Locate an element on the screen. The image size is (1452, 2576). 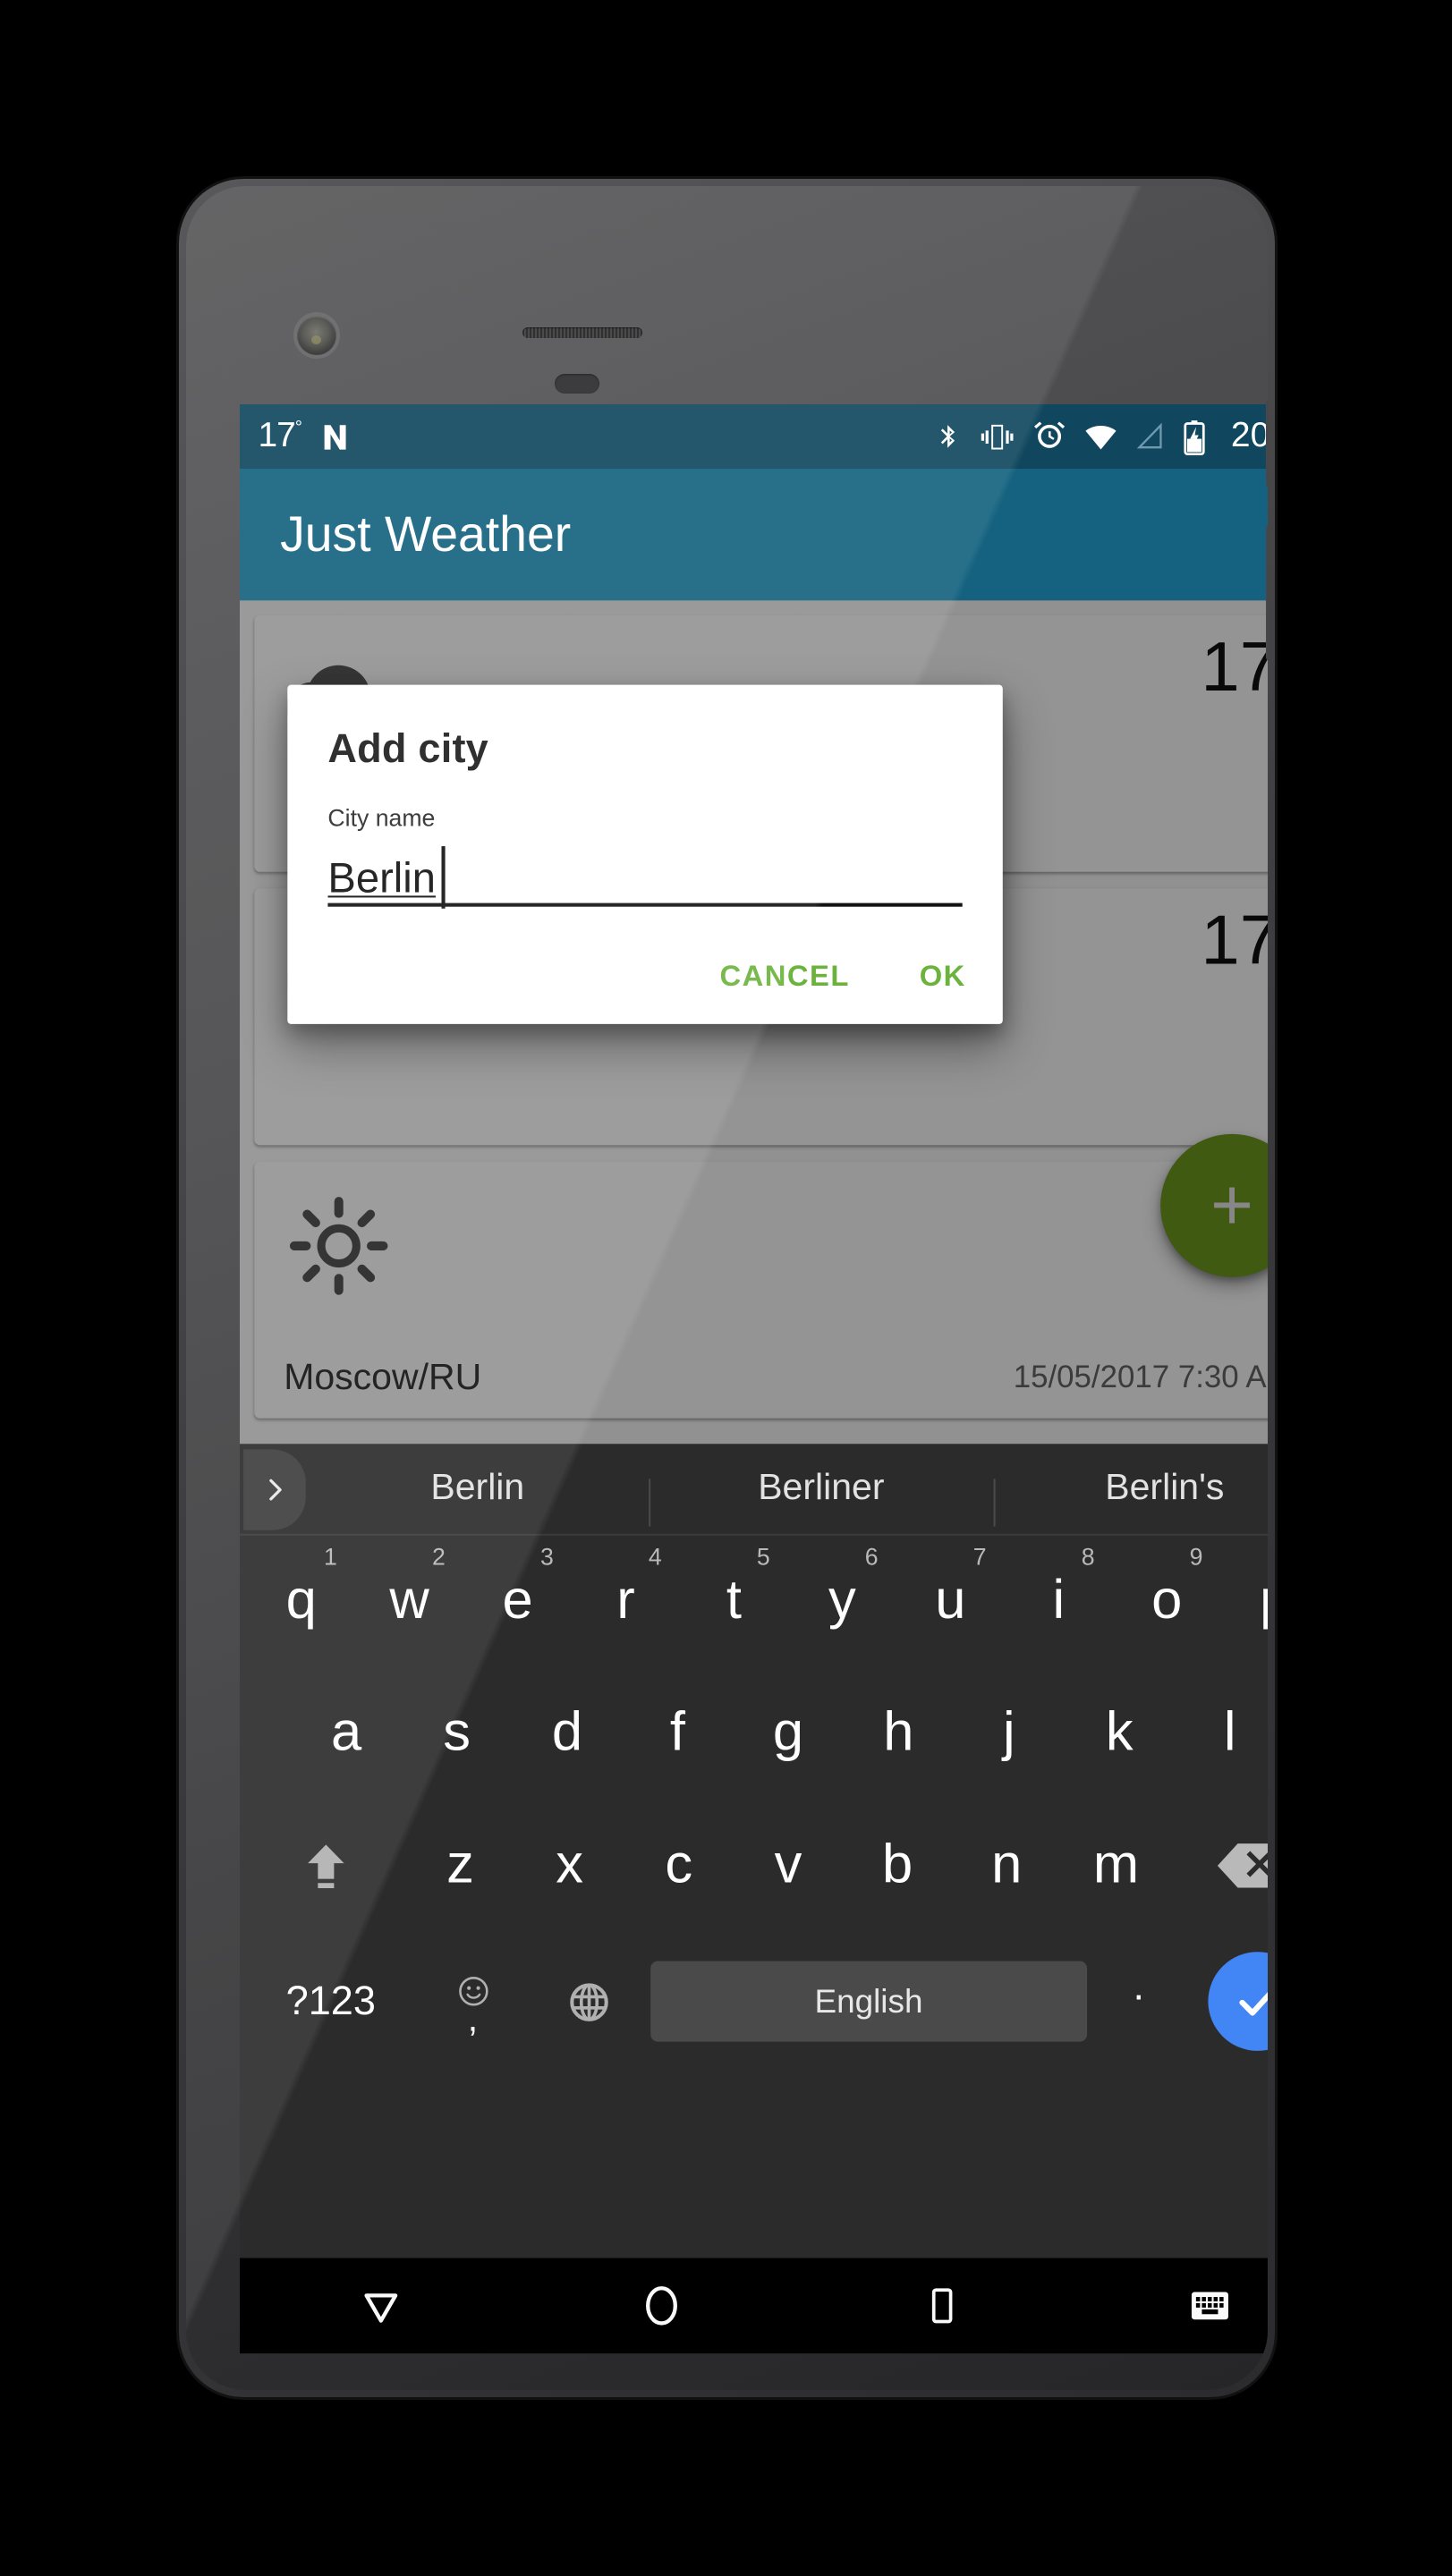
key-o: 9o is located at coordinates (1167, 1602).